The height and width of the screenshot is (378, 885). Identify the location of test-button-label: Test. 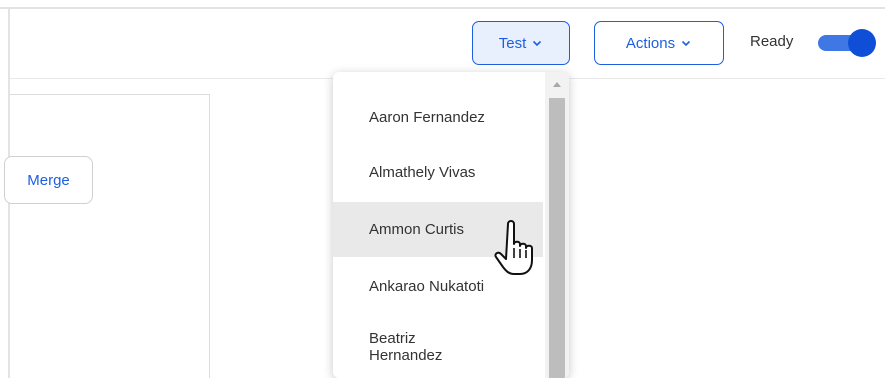
(512, 43).